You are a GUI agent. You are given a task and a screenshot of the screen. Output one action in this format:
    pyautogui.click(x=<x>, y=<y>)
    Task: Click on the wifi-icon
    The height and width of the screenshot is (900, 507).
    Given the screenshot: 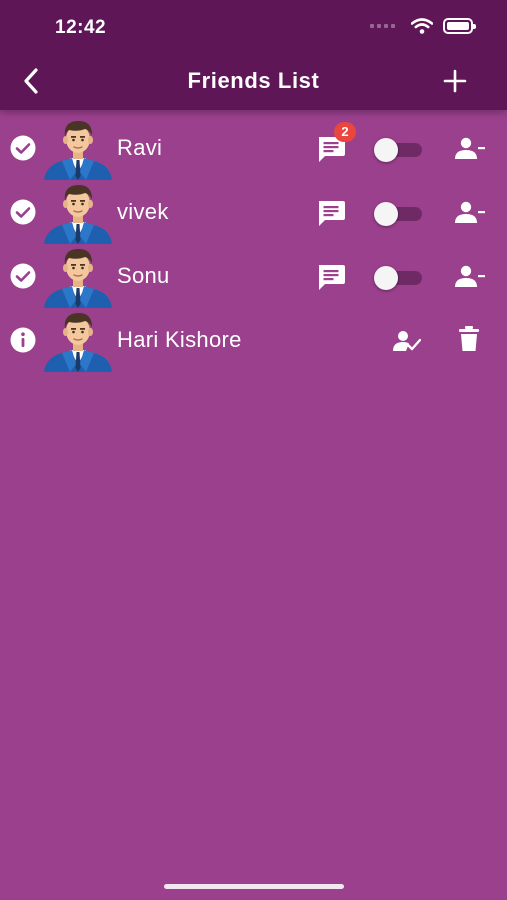 What is the action you would take?
    pyautogui.click(x=422, y=26)
    